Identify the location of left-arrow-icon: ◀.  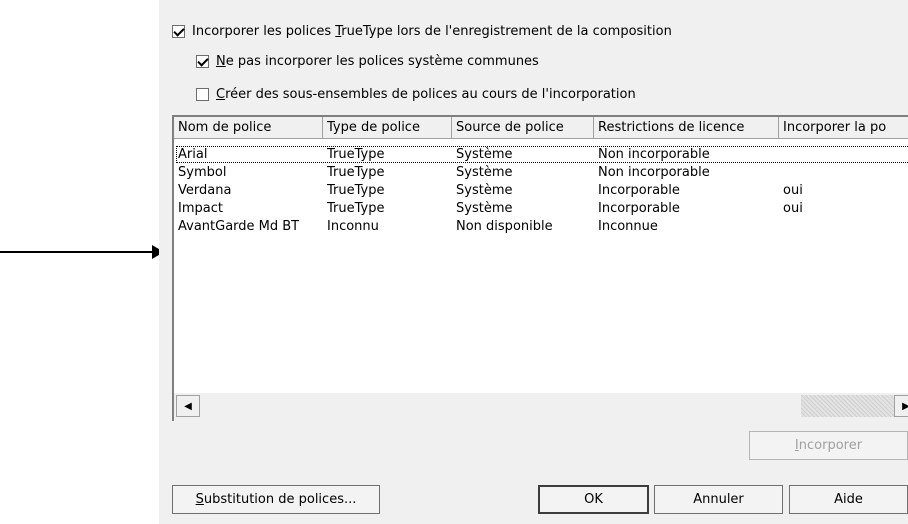
(188, 406).